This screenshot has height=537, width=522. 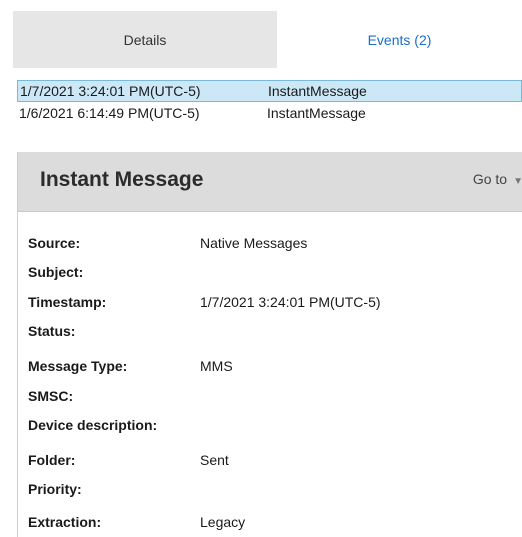 I want to click on field-value: Native Messages, so click(x=254, y=243).